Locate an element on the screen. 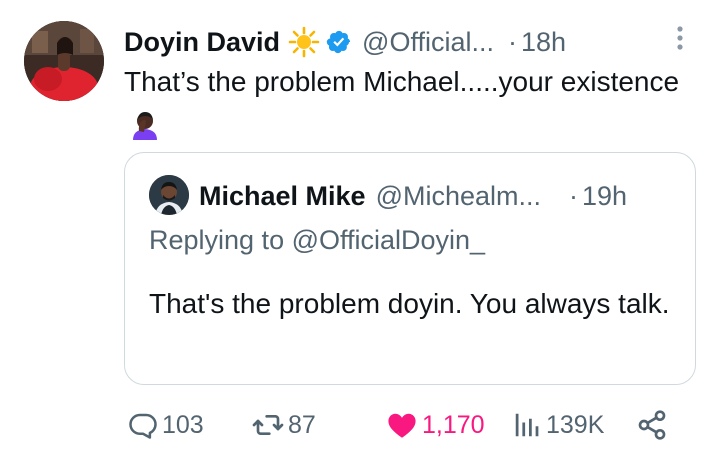 Image resolution: width=718 pixels, height=466 pixels. replying-to-label: Replying to @OfficialDoyin_ is located at coordinates (317, 240).